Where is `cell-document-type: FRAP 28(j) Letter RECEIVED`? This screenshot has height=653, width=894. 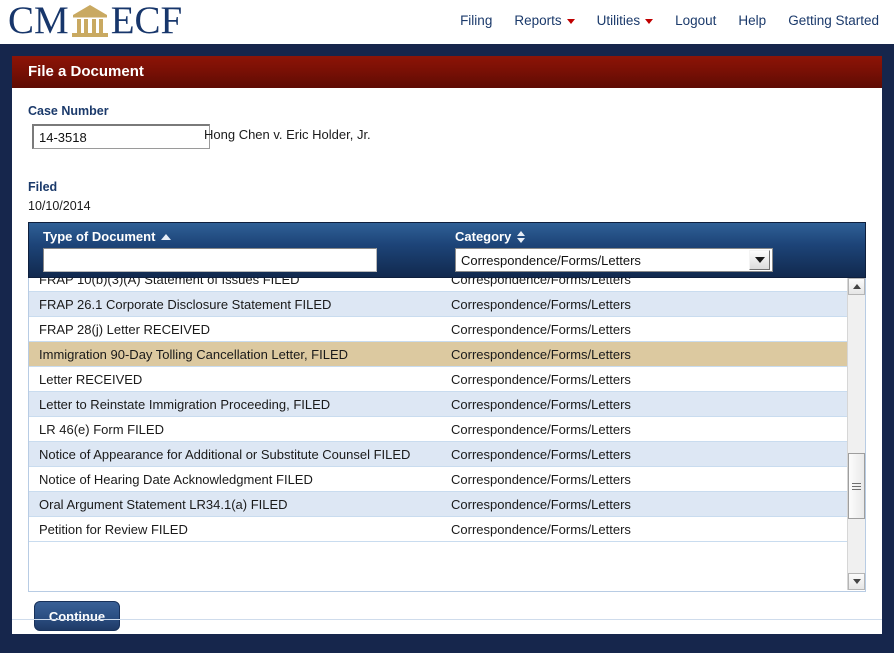 cell-document-type: FRAP 28(j) Letter RECEIVED is located at coordinates (124, 329).